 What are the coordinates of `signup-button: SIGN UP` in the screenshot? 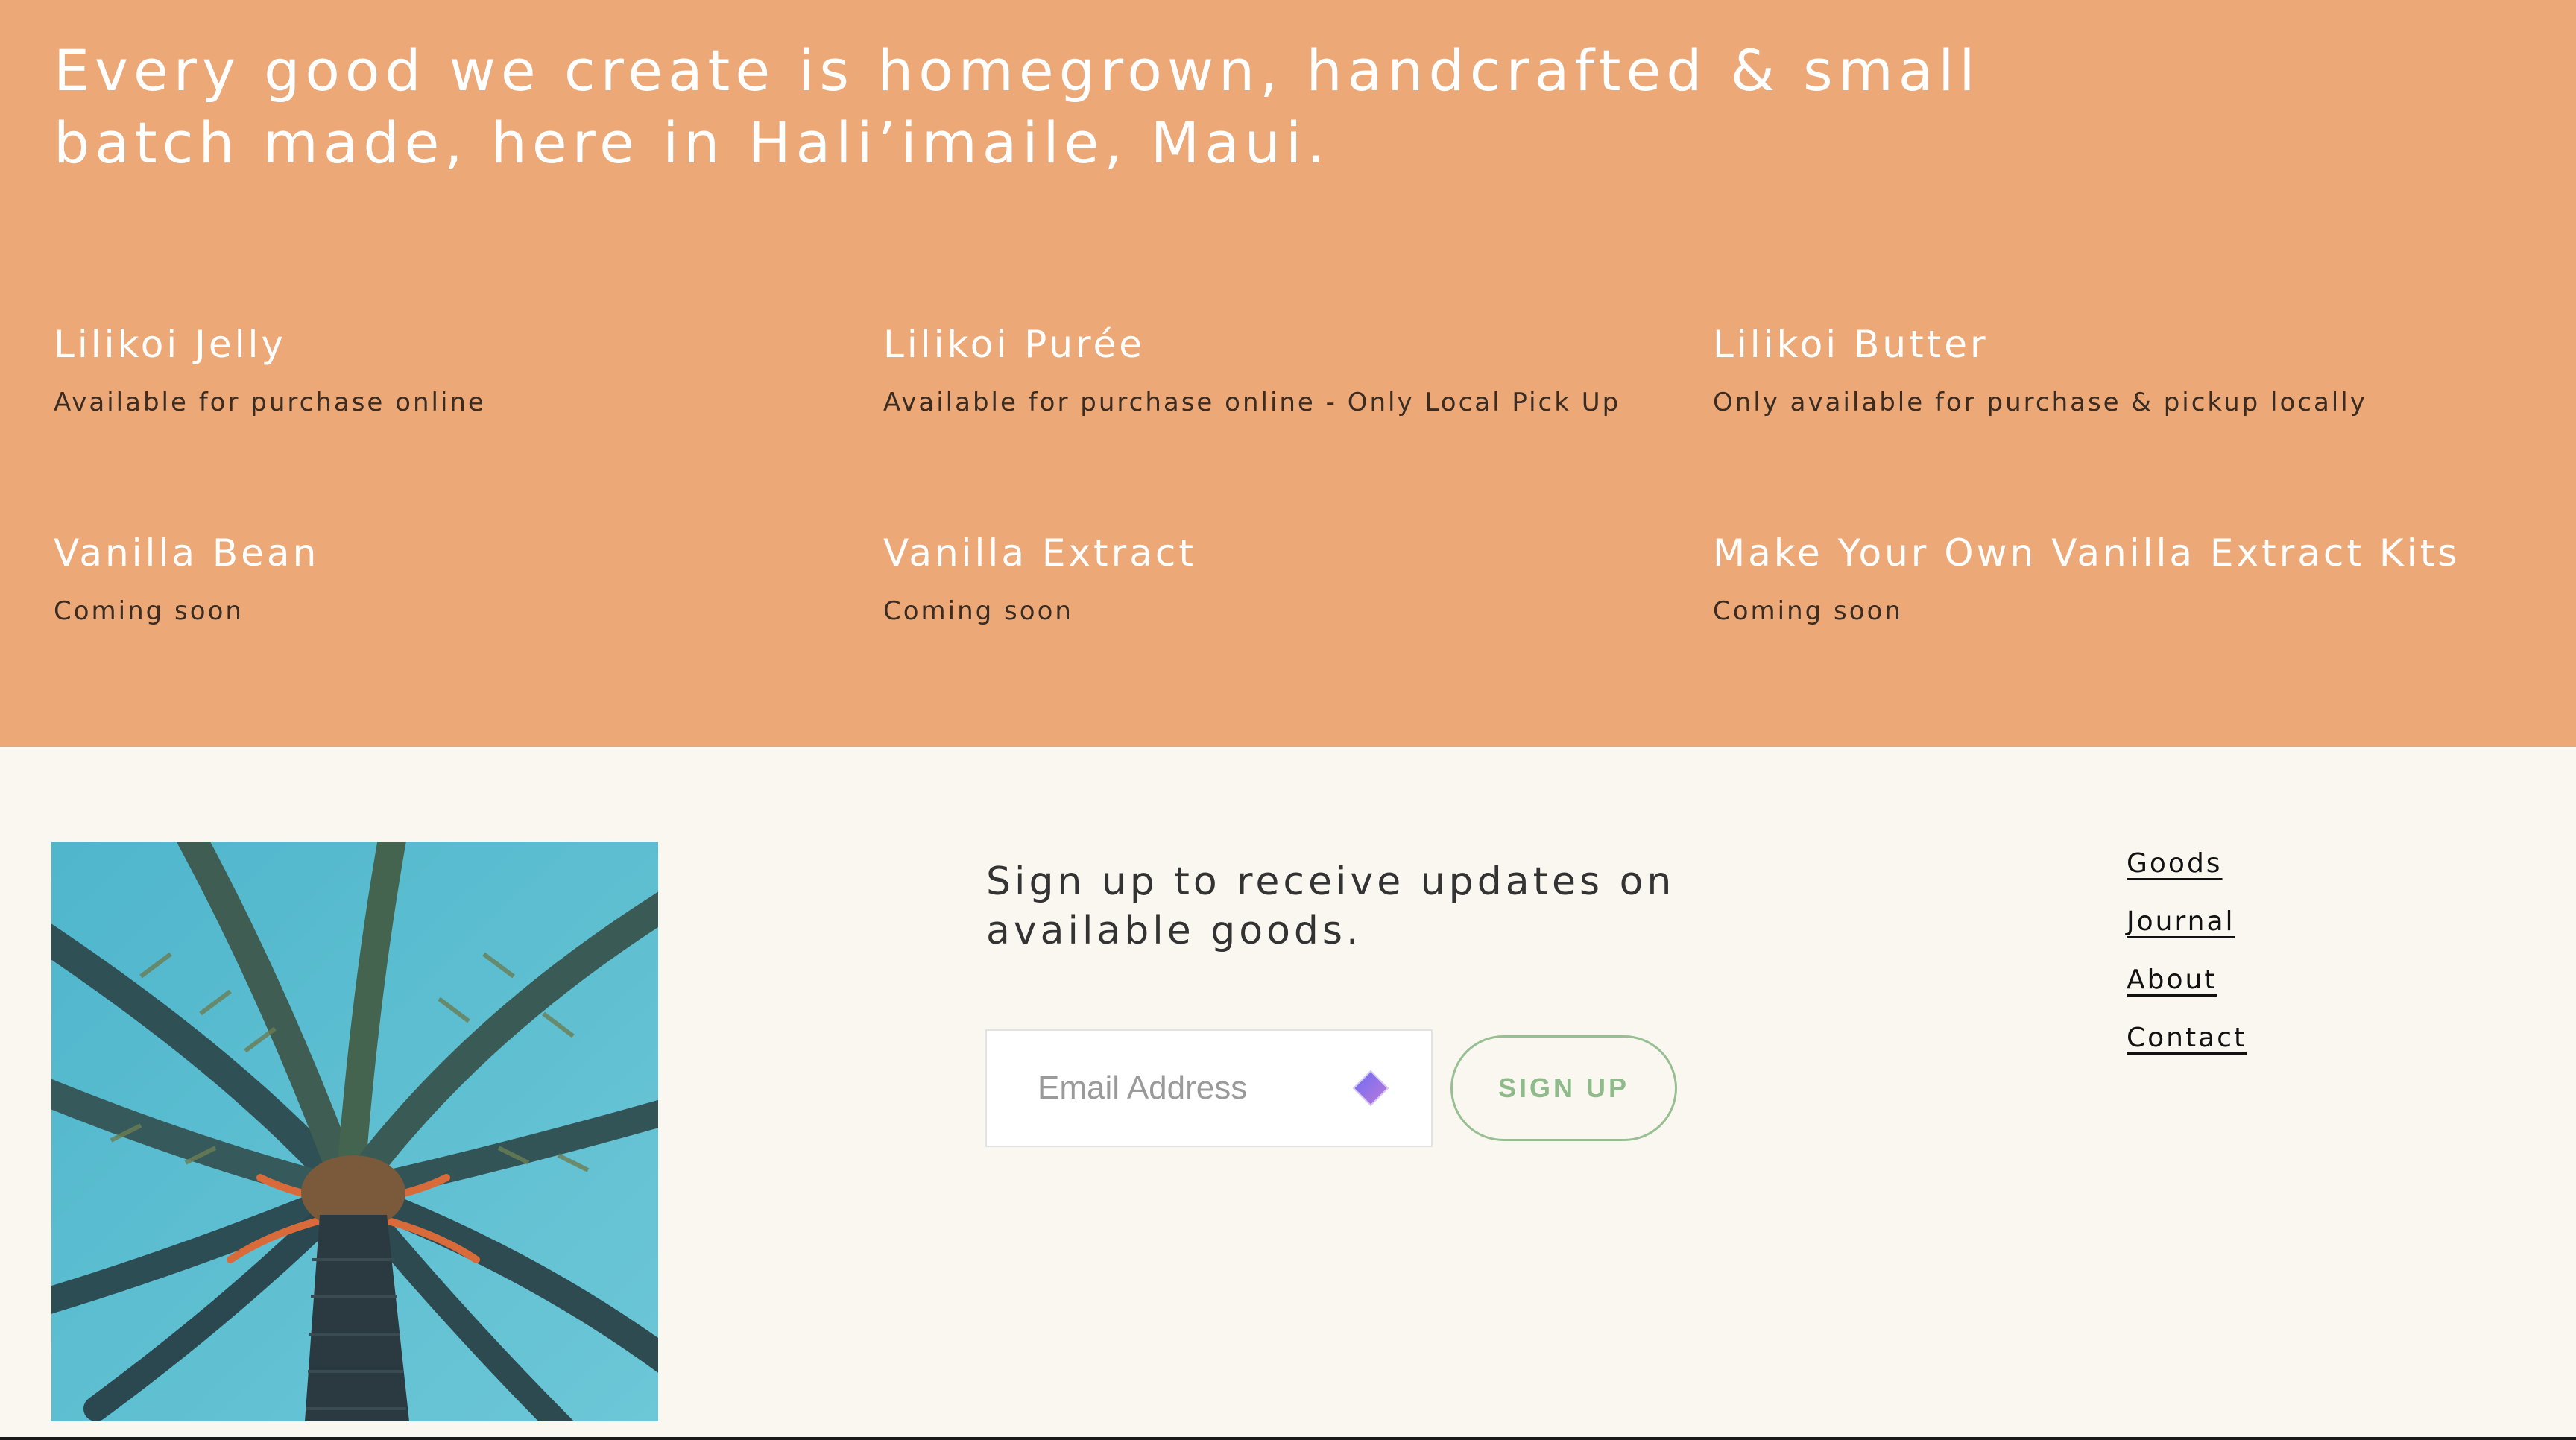 It's located at (1564, 1088).